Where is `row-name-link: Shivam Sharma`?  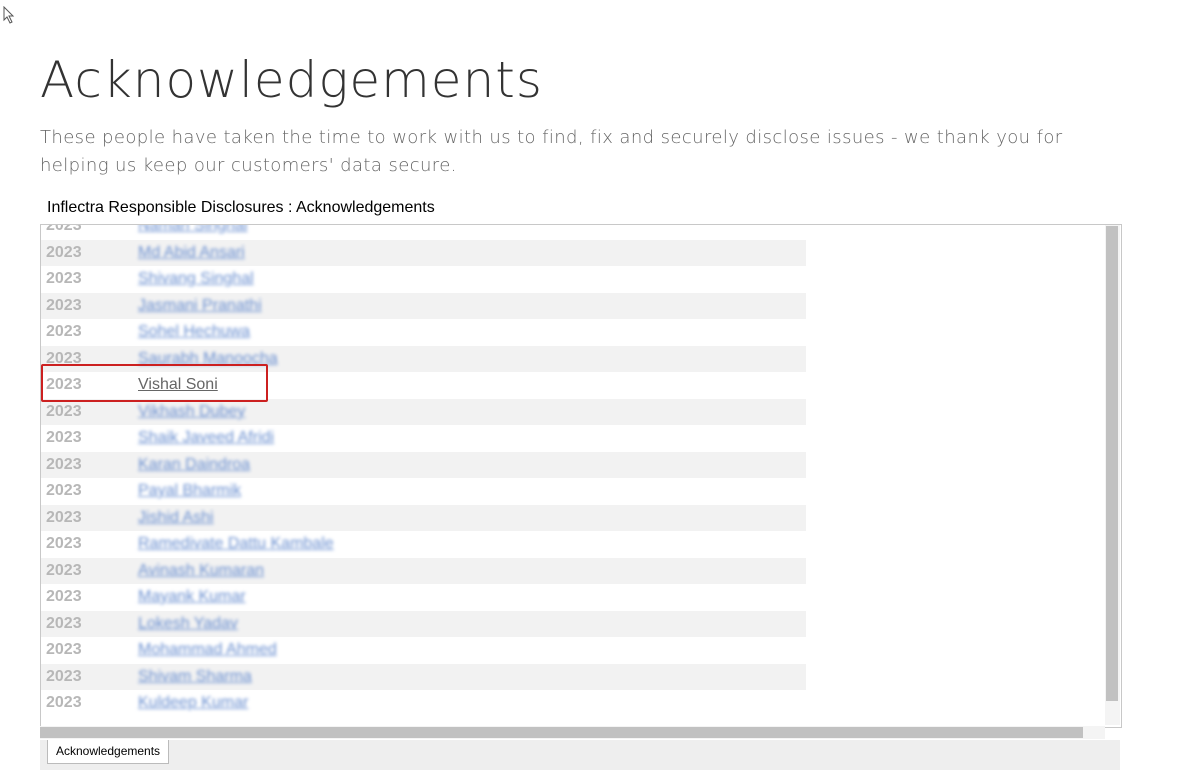
row-name-link: Shivam Sharma is located at coordinates (195, 677).